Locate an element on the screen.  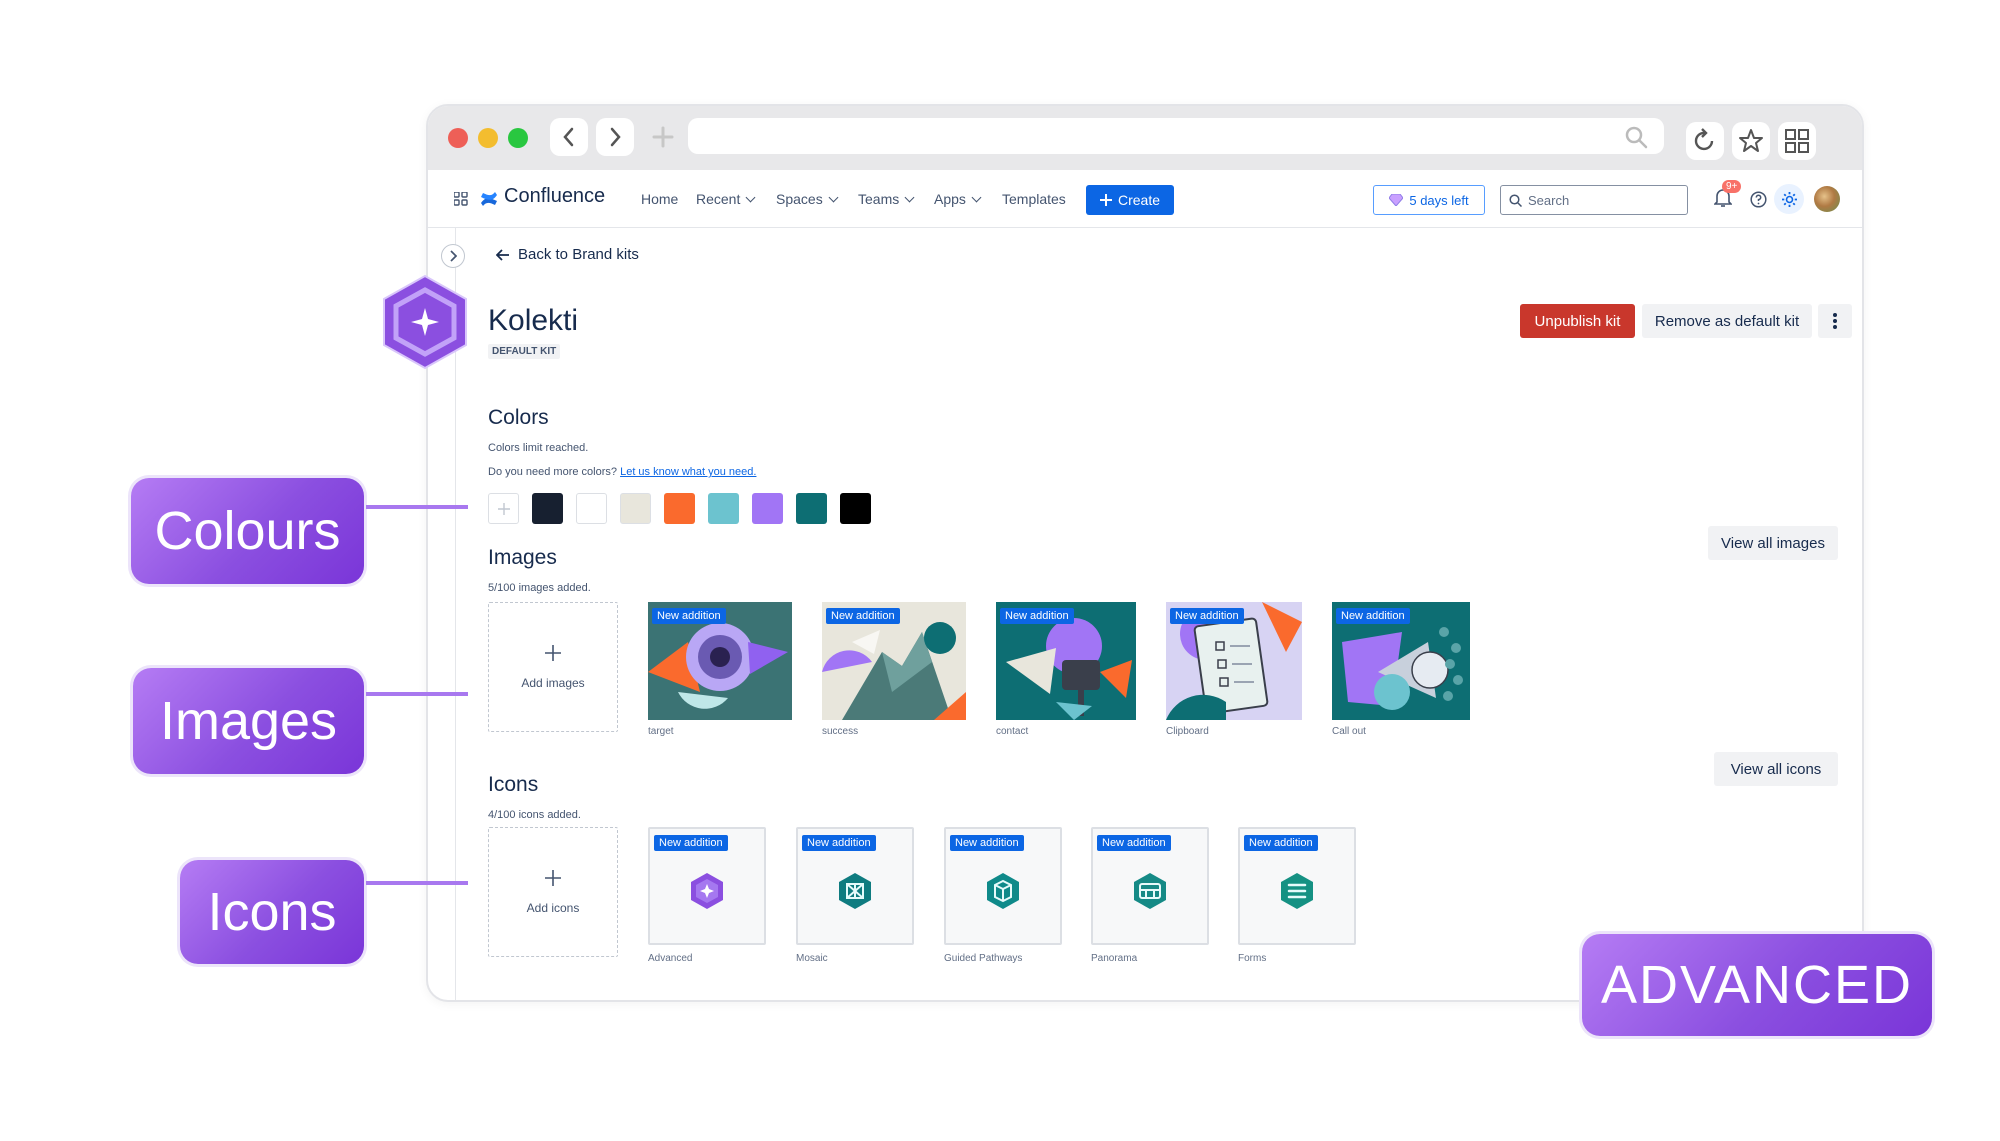
grid-icon is located at coordinates (1797, 141).